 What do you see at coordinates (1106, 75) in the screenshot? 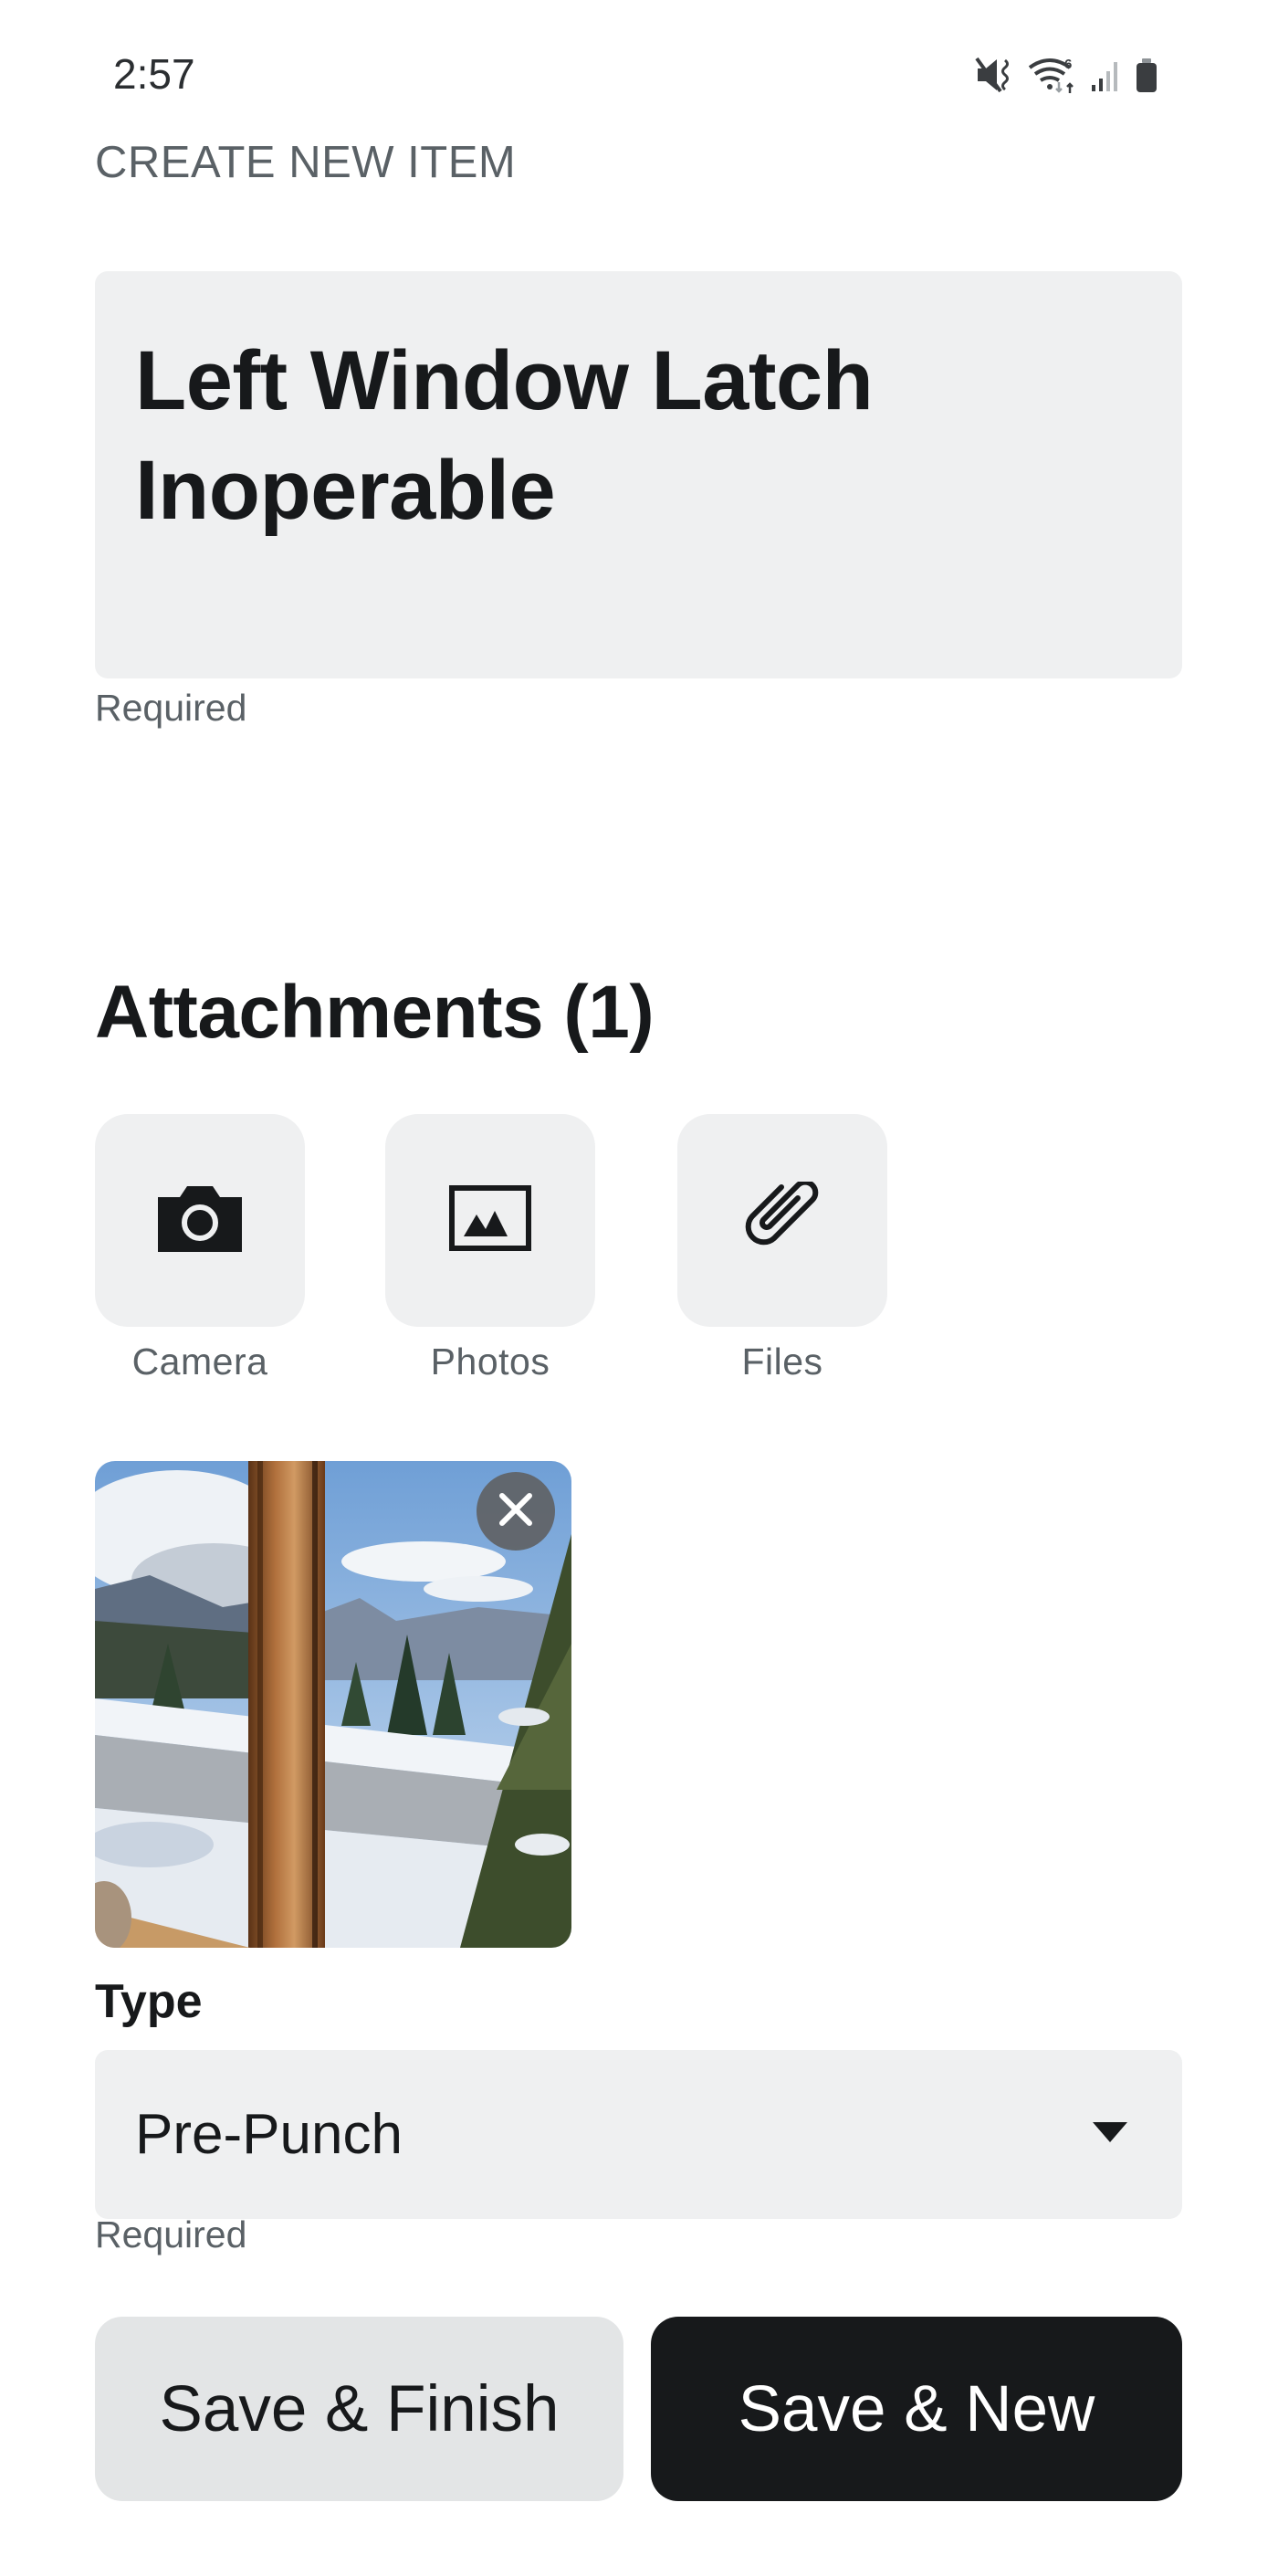
I see `cell-signal-icon` at bounding box center [1106, 75].